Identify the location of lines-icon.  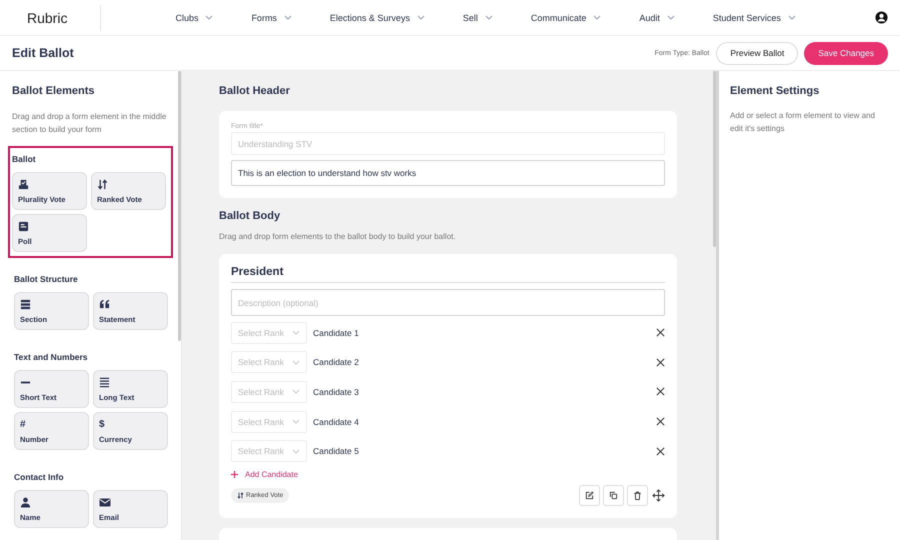
(104, 382).